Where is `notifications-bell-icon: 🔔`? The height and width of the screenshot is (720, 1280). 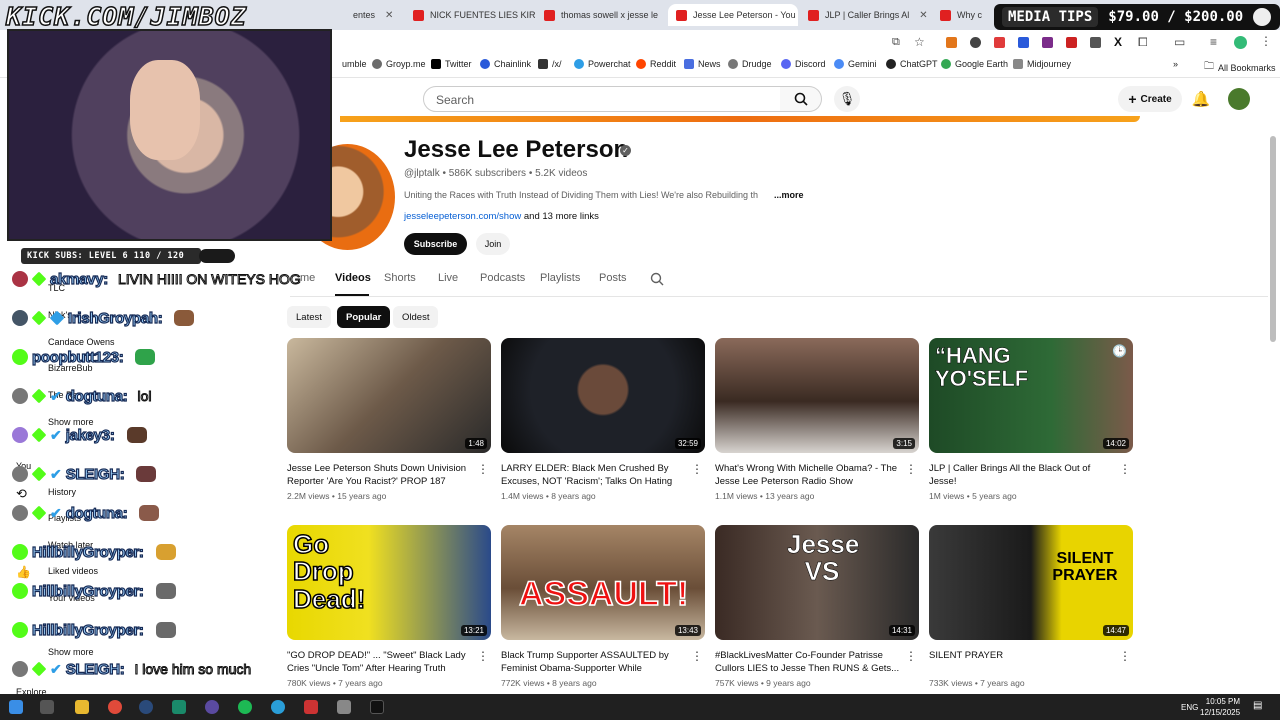
notifications-bell-icon: 🔔 is located at coordinates (1201, 99).